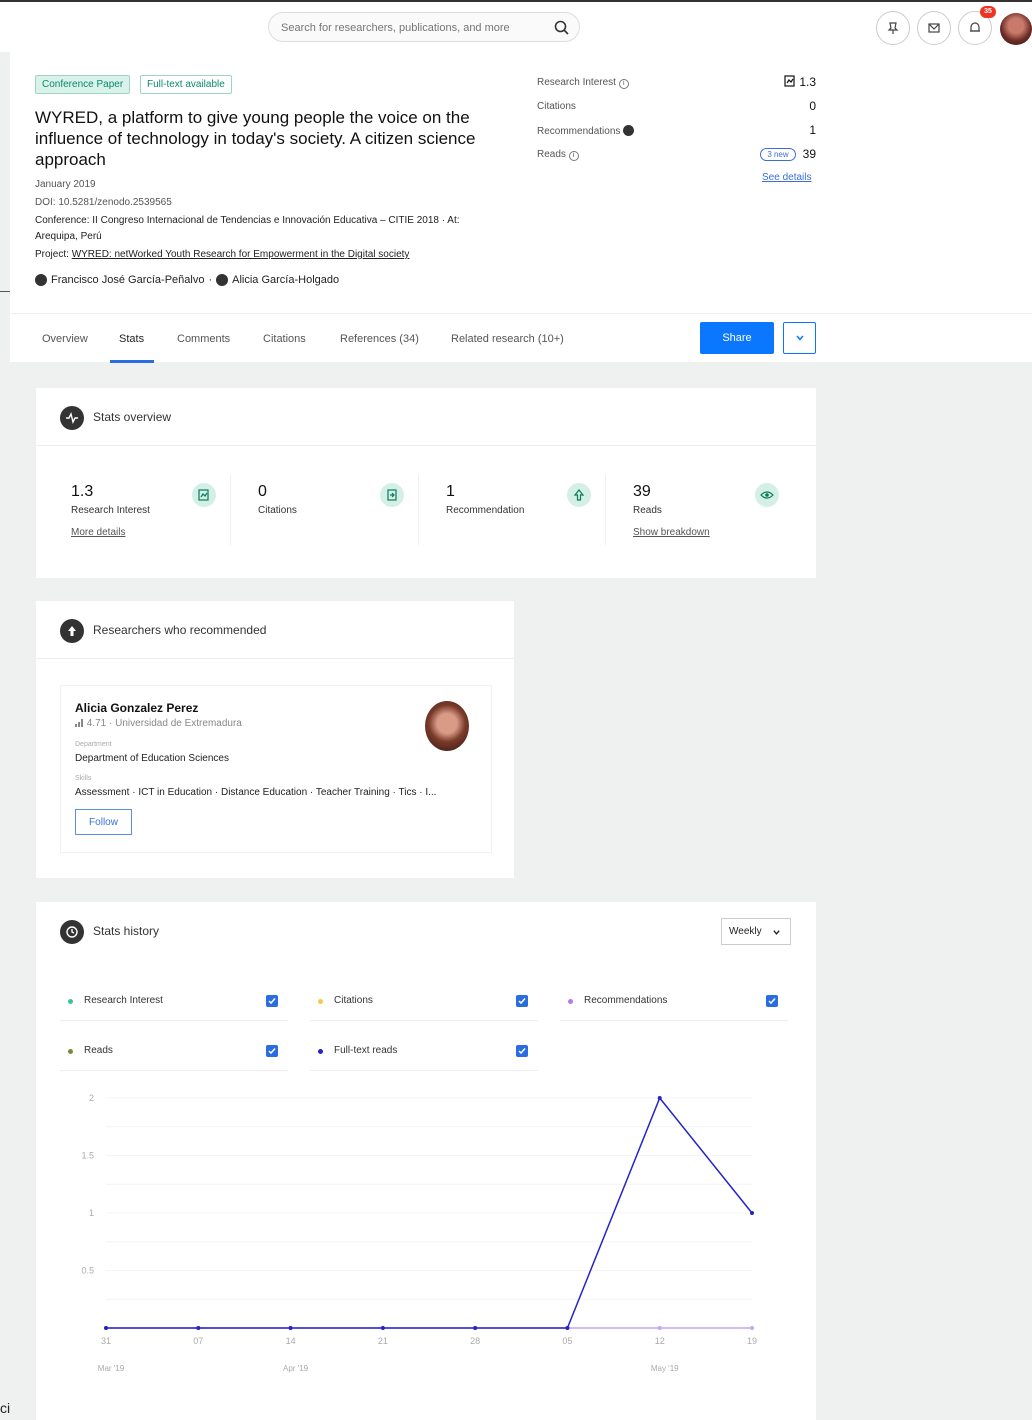 The width and height of the screenshot is (1032, 1420). What do you see at coordinates (123, 1000) in the screenshot?
I see `legend-label: Research Interest` at bounding box center [123, 1000].